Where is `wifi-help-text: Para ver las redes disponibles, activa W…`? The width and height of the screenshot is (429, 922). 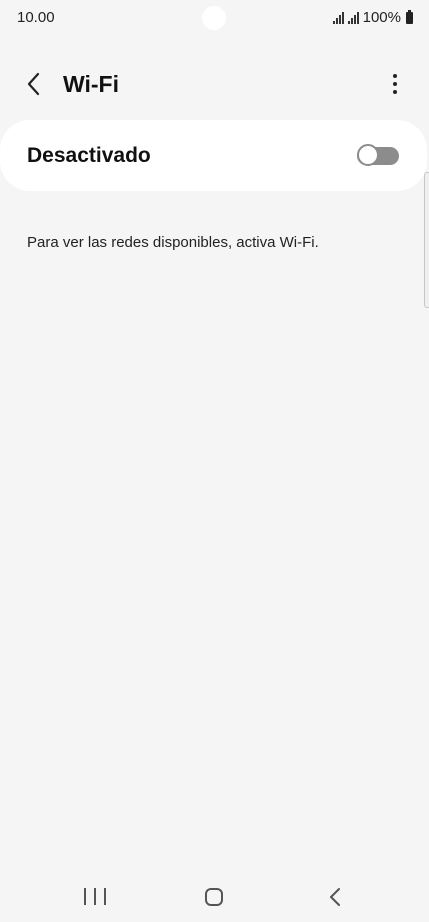 wifi-help-text: Para ver las redes disponibles, activa W… is located at coordinates (173, 242).